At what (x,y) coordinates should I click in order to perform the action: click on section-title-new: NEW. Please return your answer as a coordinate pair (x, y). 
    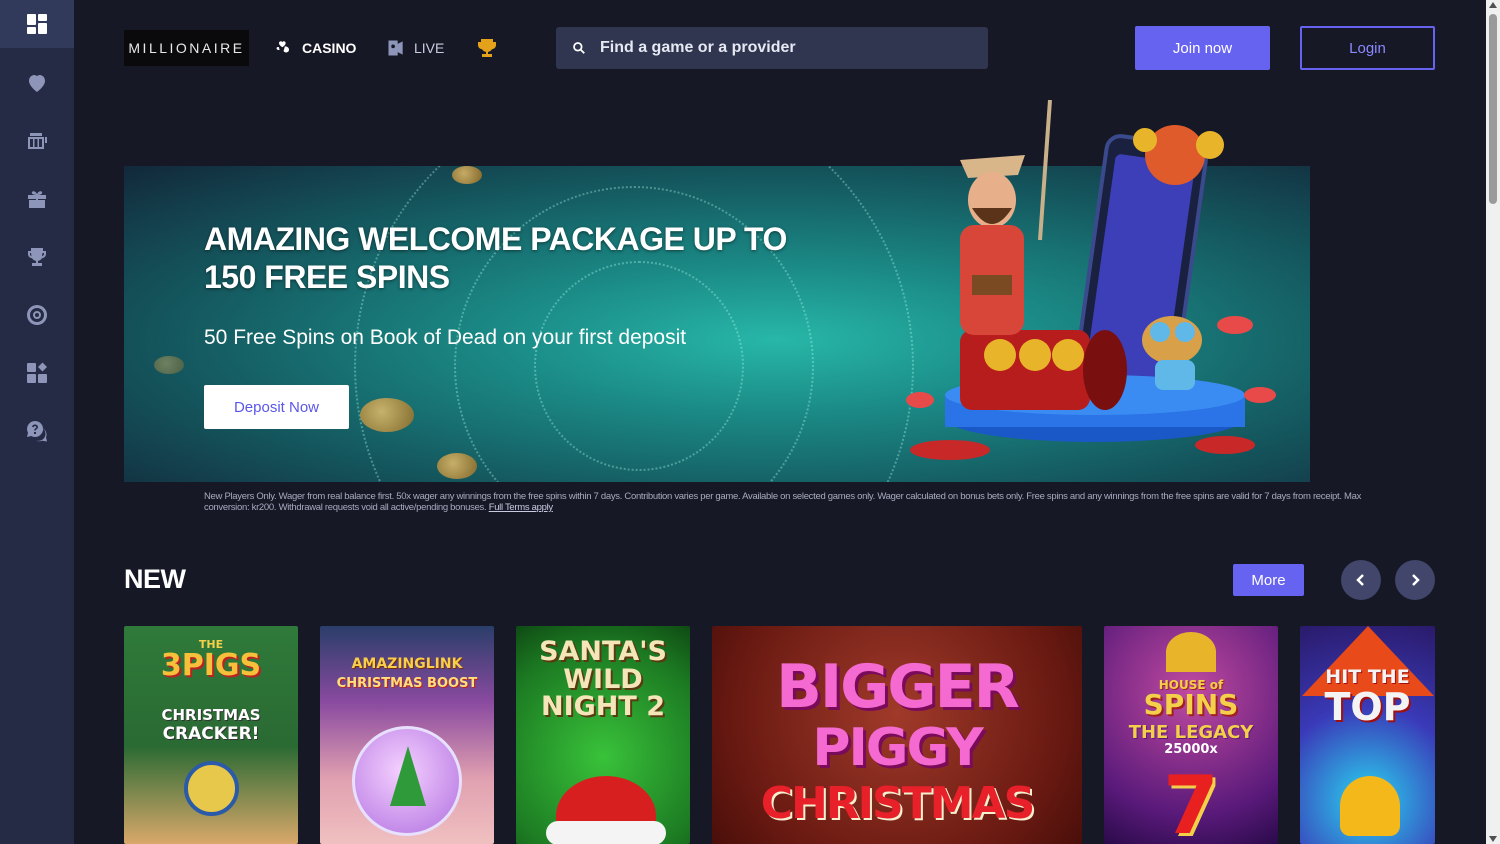
    Looking at the image, I should click on (155, 579).